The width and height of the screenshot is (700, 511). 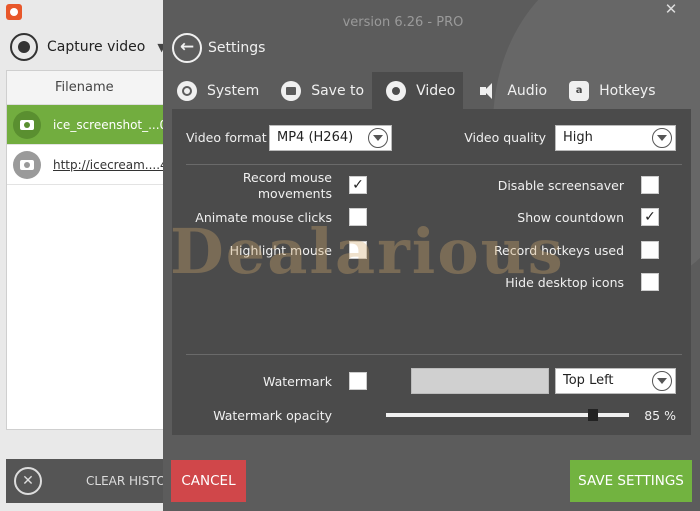 I want to click on watermark-opacity-label: Watermark opacity, so click(x=272, y=415).